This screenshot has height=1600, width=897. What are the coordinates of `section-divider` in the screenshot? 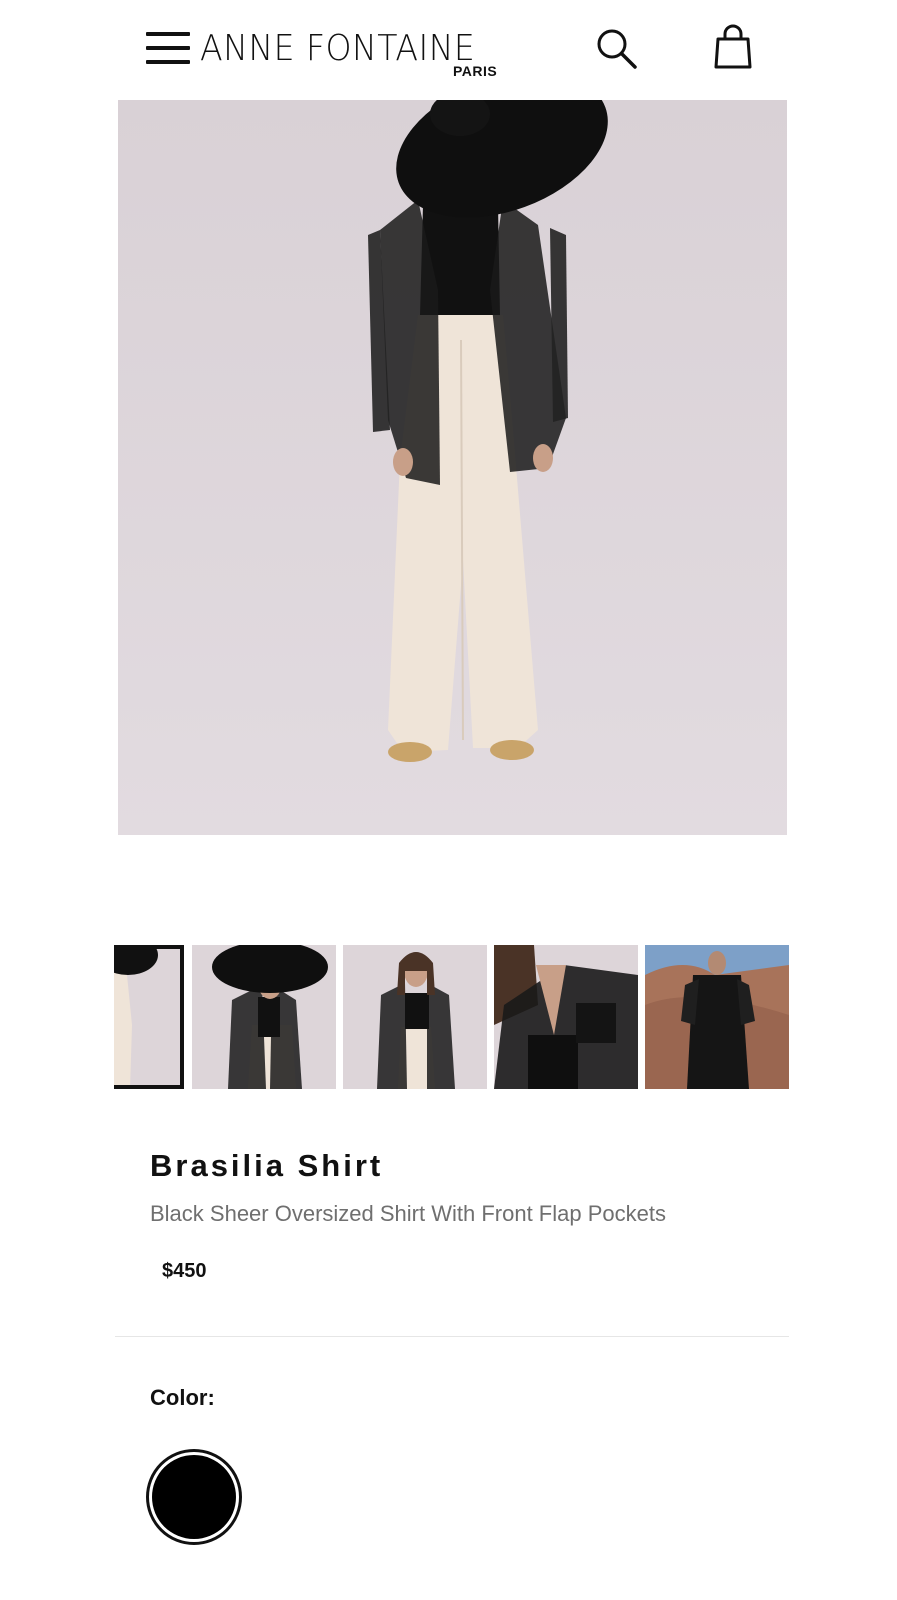 It's located at (452, 1336).